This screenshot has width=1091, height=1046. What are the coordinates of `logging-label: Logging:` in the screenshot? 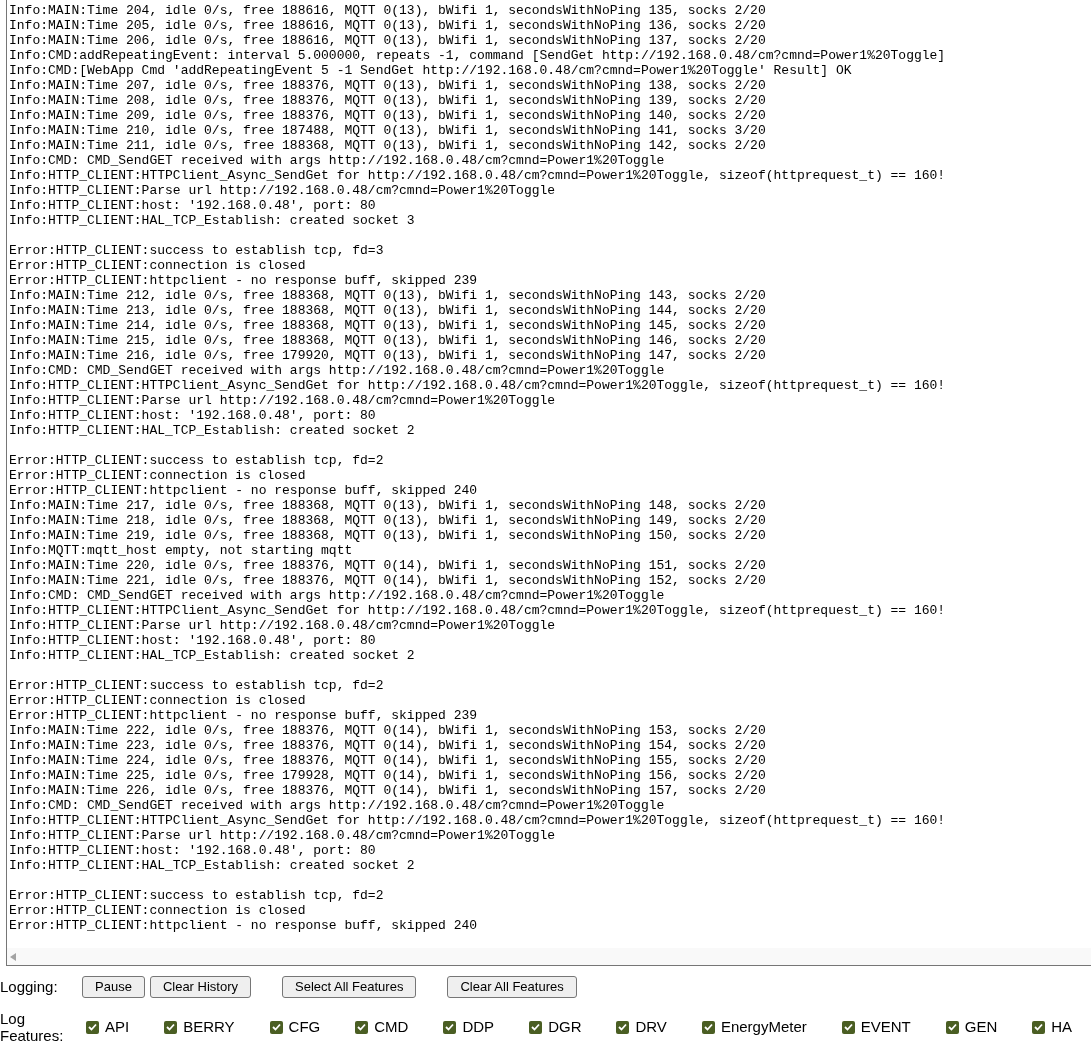 It's located at (29, 986).